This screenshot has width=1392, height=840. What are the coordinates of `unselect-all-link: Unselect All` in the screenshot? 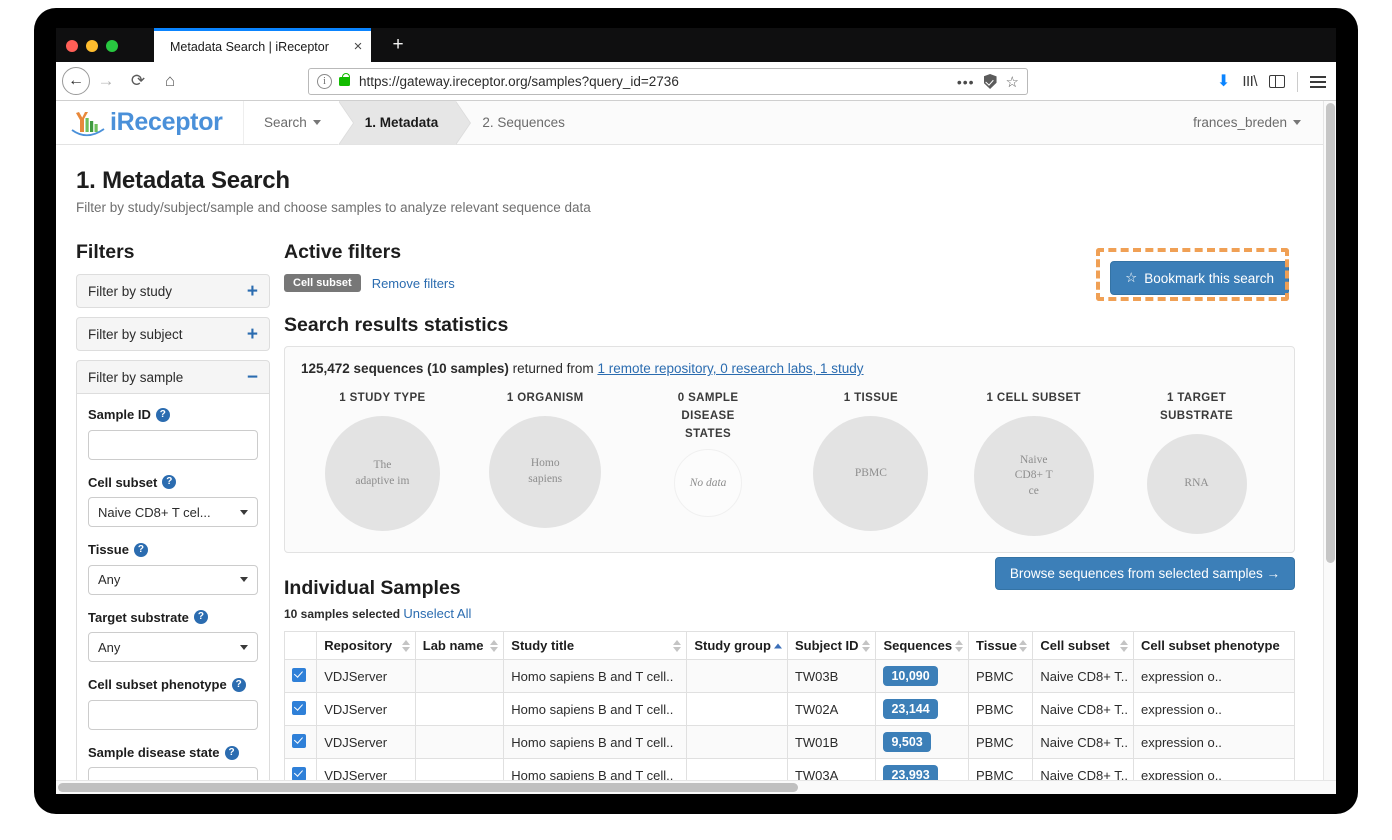 It's located at (437, 613).